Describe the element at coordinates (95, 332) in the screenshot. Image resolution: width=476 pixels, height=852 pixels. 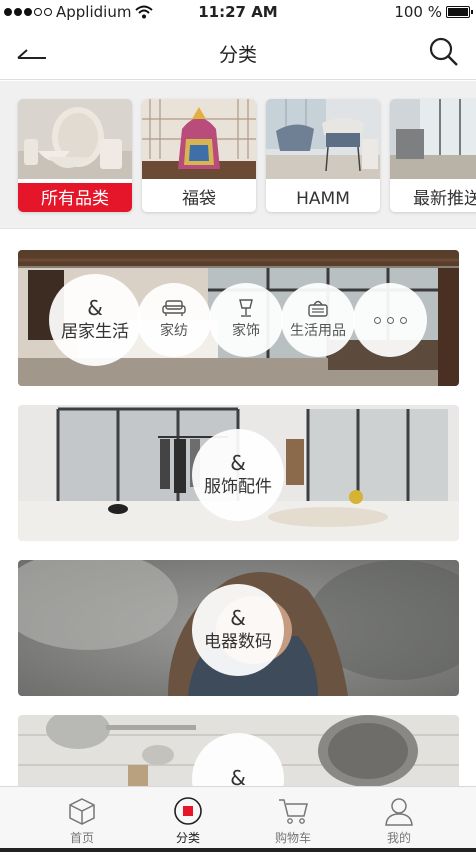
I see `main-category-label: 居家生活` at that location.